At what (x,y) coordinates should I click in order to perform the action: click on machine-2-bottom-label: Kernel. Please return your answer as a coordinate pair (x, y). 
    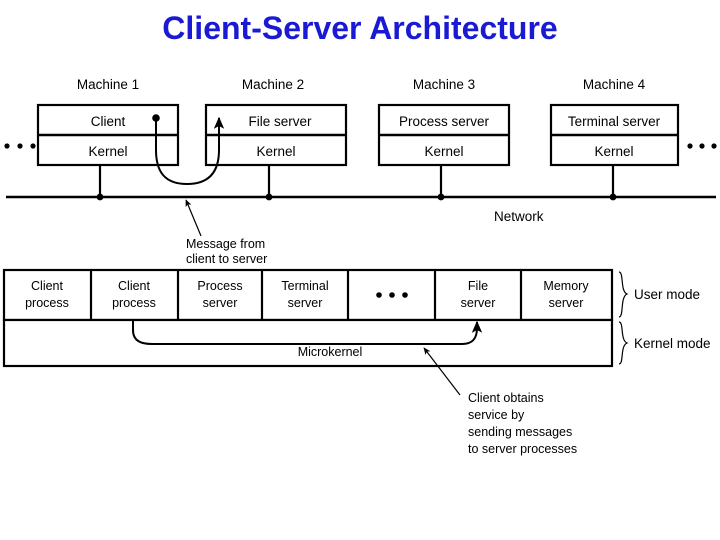
    Looking at the image, I should click on (275, 151).